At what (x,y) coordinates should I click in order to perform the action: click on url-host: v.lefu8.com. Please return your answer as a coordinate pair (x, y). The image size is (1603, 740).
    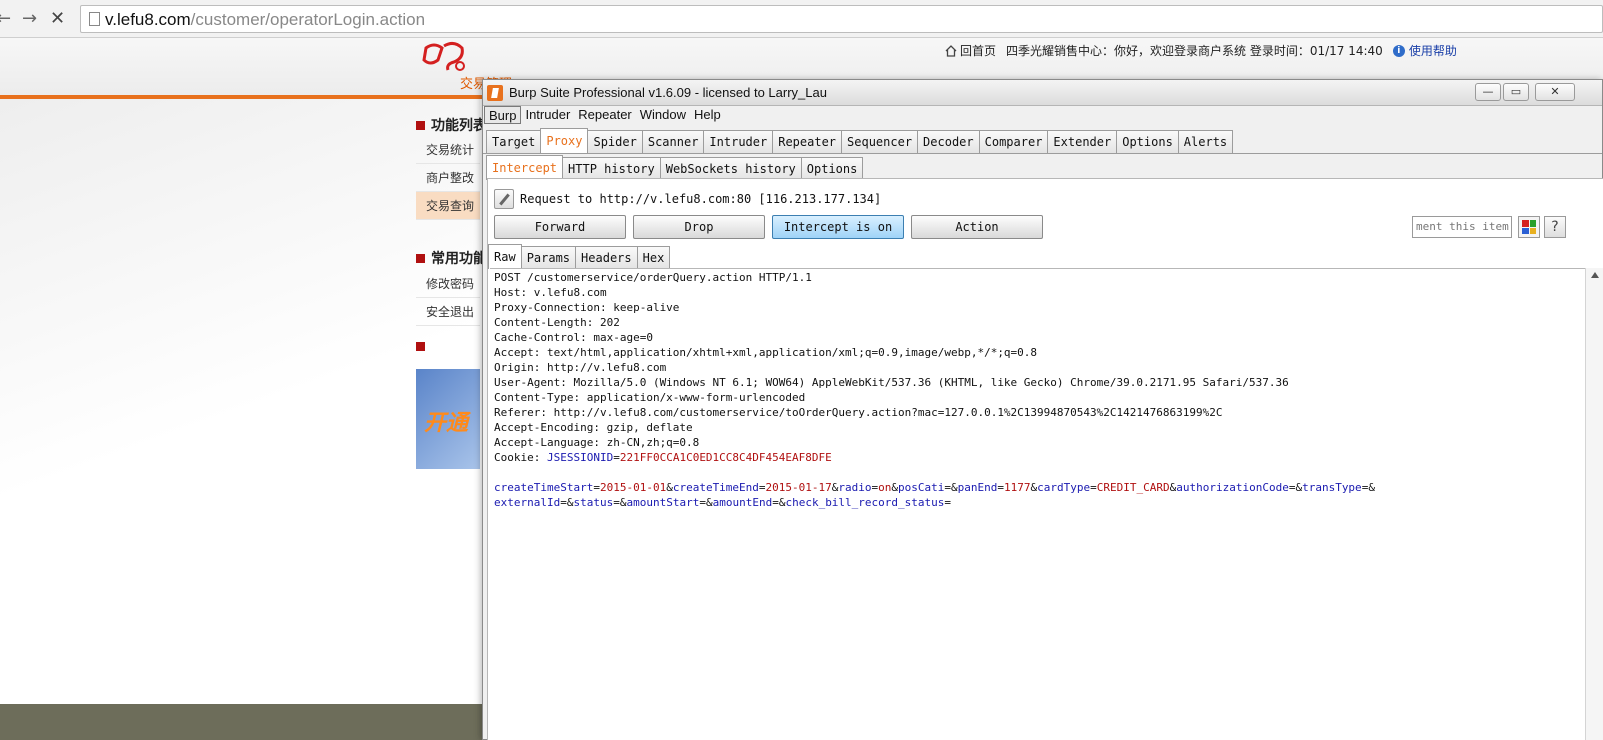
    Looking at the image, I should click on (148, 19).